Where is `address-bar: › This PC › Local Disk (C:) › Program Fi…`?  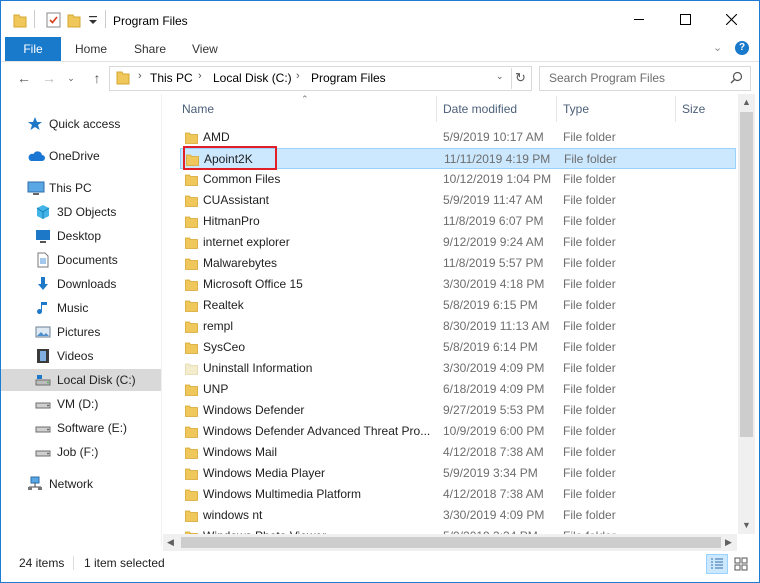
address-bar: › This PC › Local Disk (C:) › Program Fi… is located at coordinates (320, 78).